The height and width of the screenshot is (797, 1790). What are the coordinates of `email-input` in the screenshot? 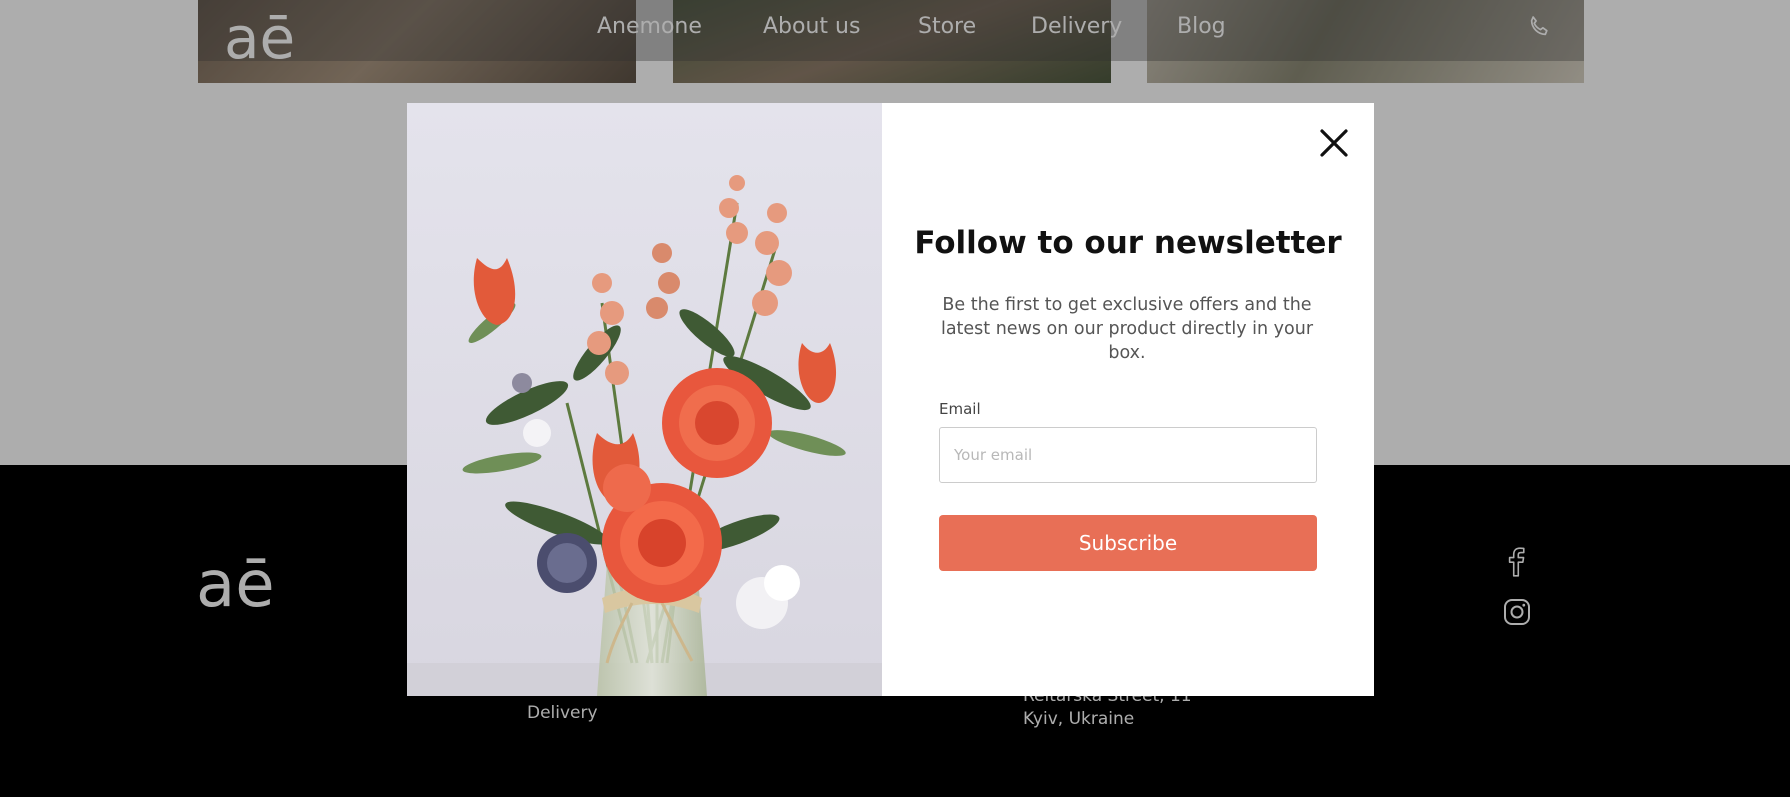 It's located at (1128, 455).